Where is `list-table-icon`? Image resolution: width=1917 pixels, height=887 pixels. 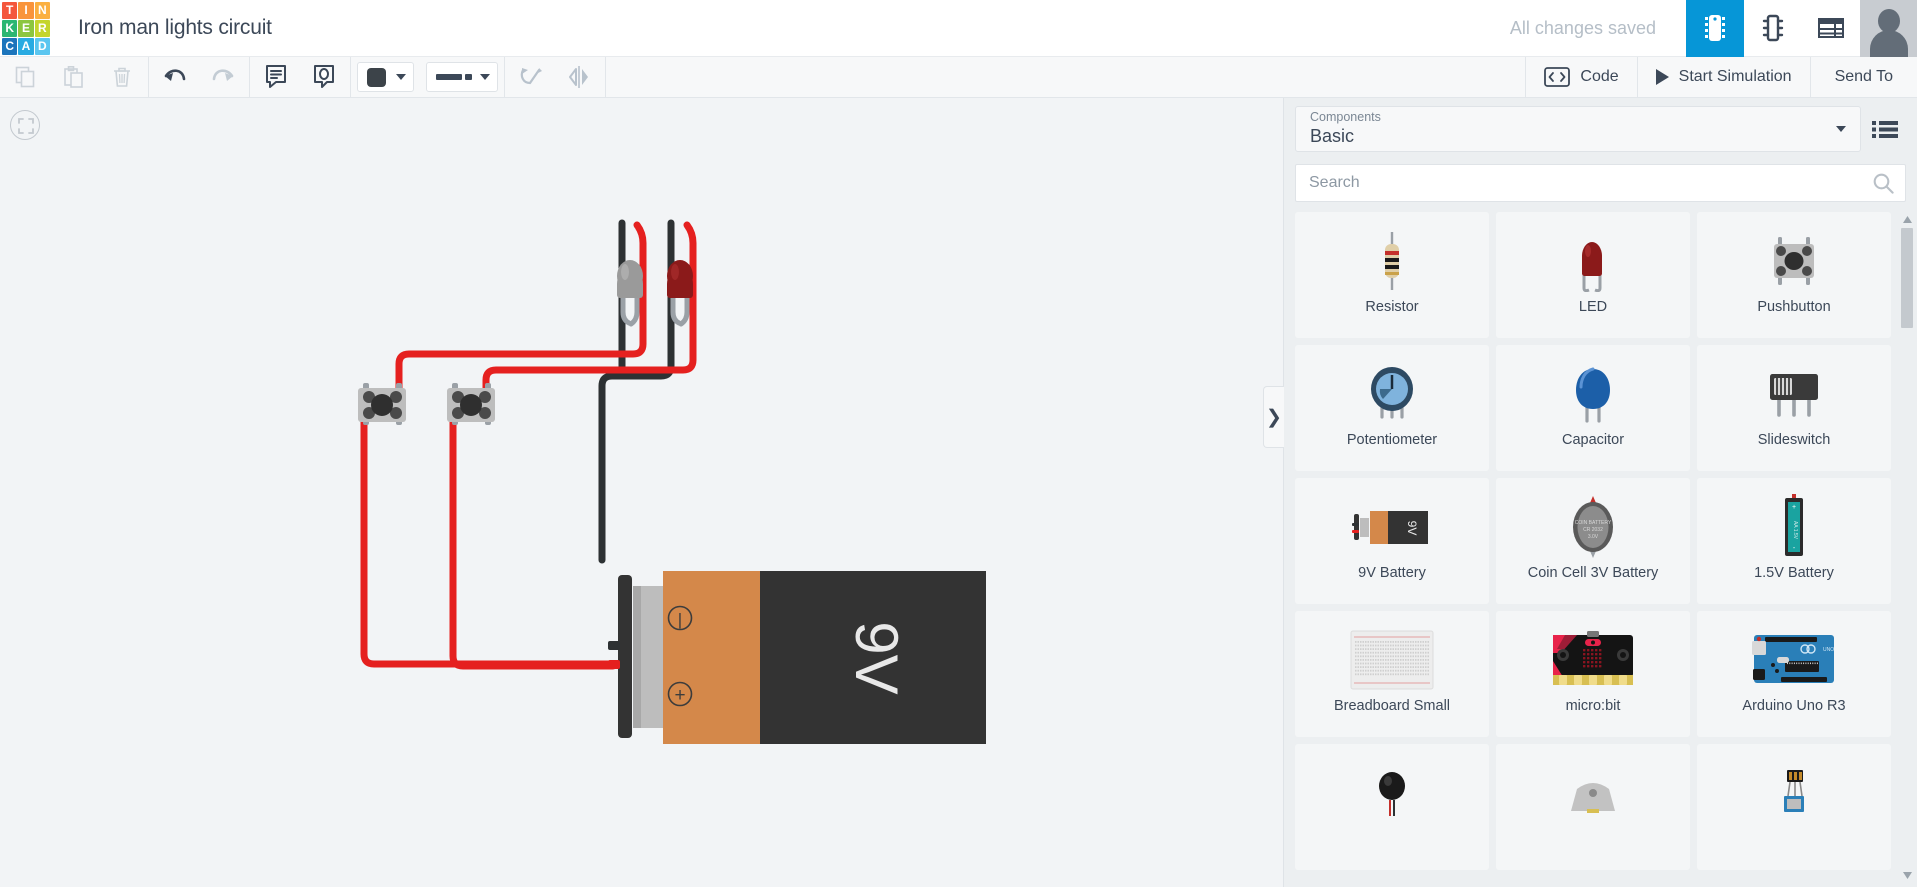 list-table-icon is located at coordinates (1831, 28).